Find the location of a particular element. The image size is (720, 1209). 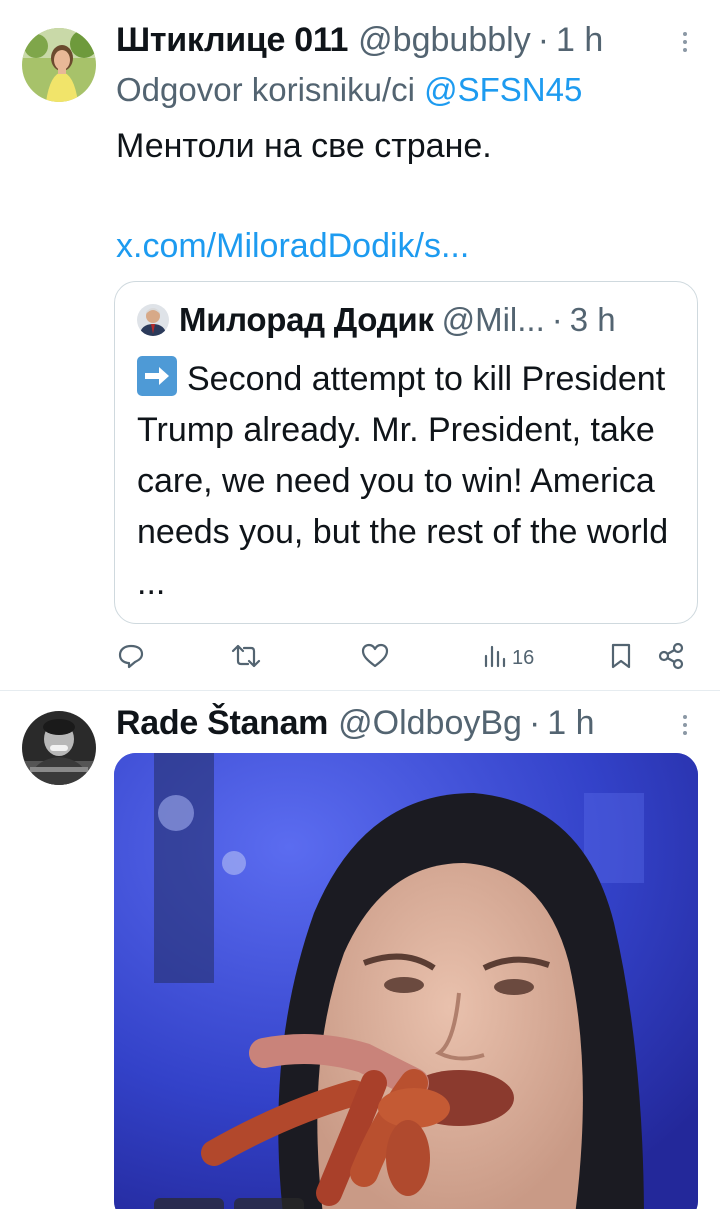

arrow-right-emoji is located at coordinates (157, 376).